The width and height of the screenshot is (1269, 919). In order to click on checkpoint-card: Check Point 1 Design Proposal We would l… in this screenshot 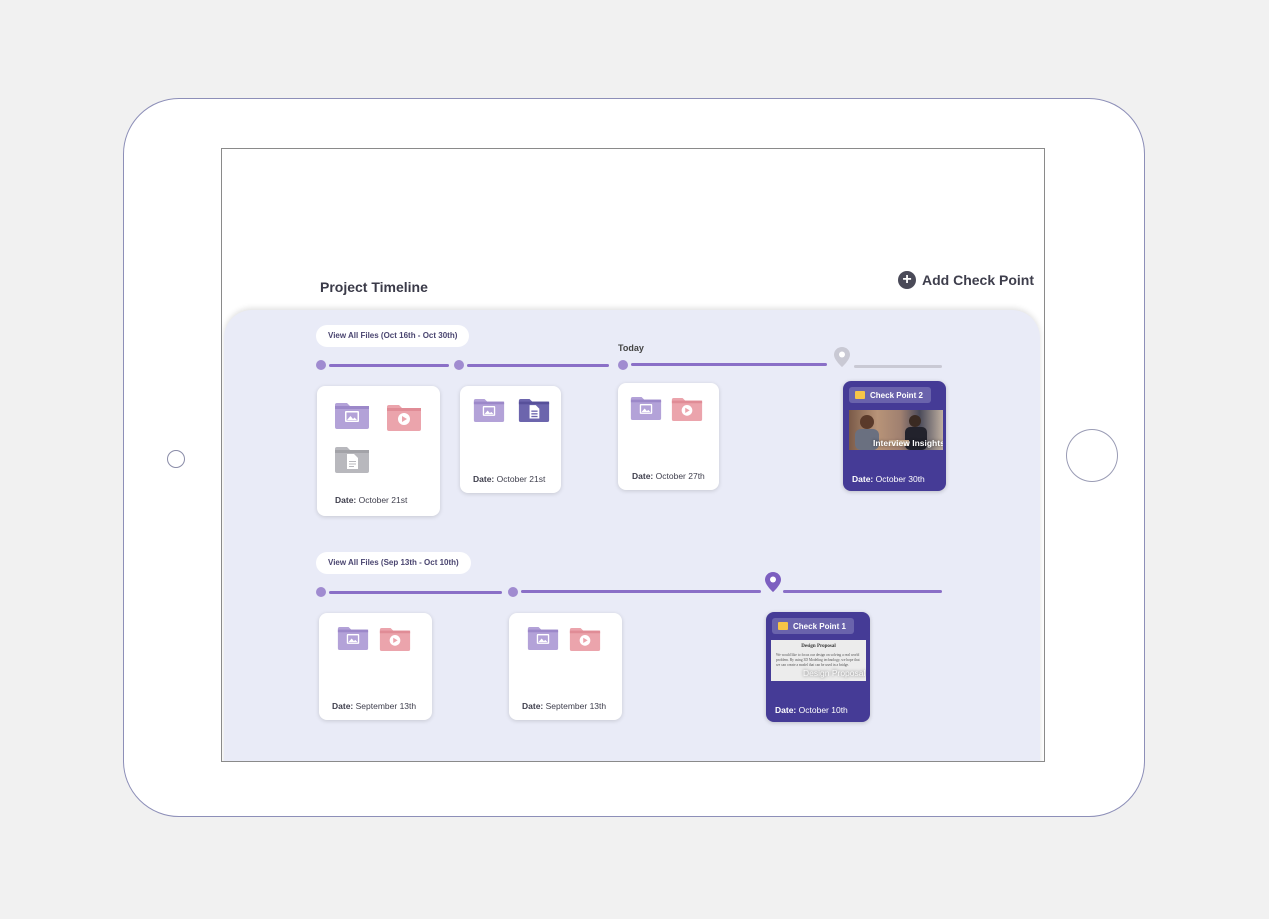, I will do `click(818, 667)`.